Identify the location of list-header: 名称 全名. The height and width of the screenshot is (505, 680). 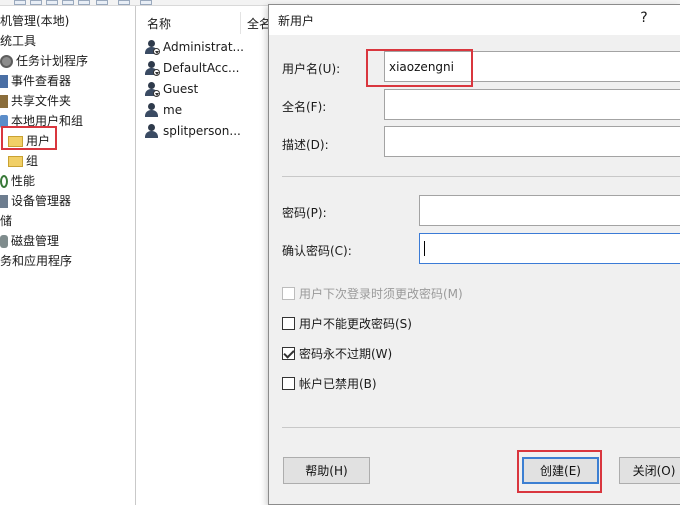
(206, 23).